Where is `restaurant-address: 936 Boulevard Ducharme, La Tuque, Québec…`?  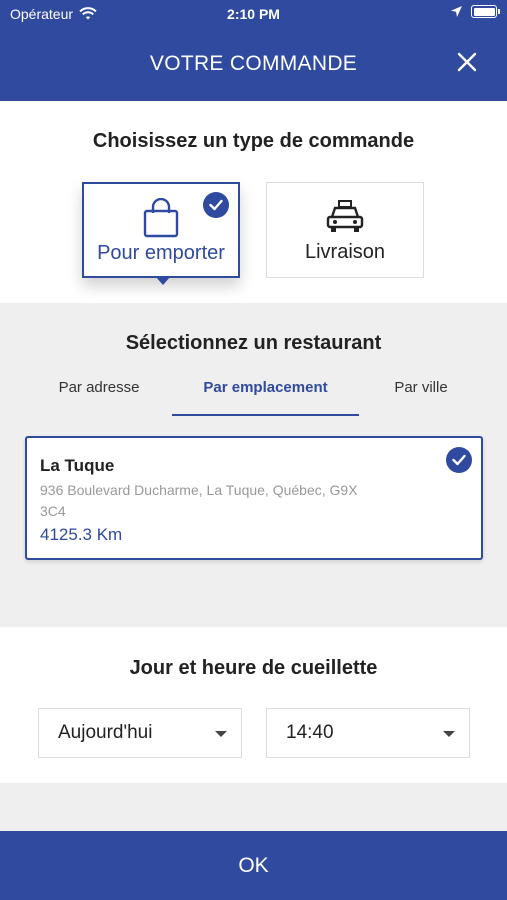
restaurant-address: 936 Boulevard Ducharme, La Tuque, Québec… is located at coordinates (199, 500).